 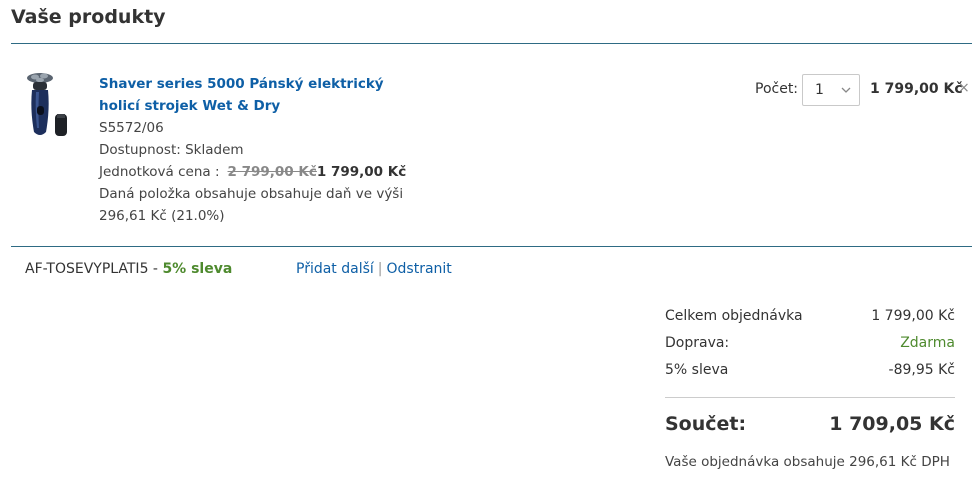 What do you see at coordinates (807, 462) in the screenshot?
I see `vat-note: Vaše objednávka obsahuje 296,61 Kč DPH` at bounding box center [807, 462].